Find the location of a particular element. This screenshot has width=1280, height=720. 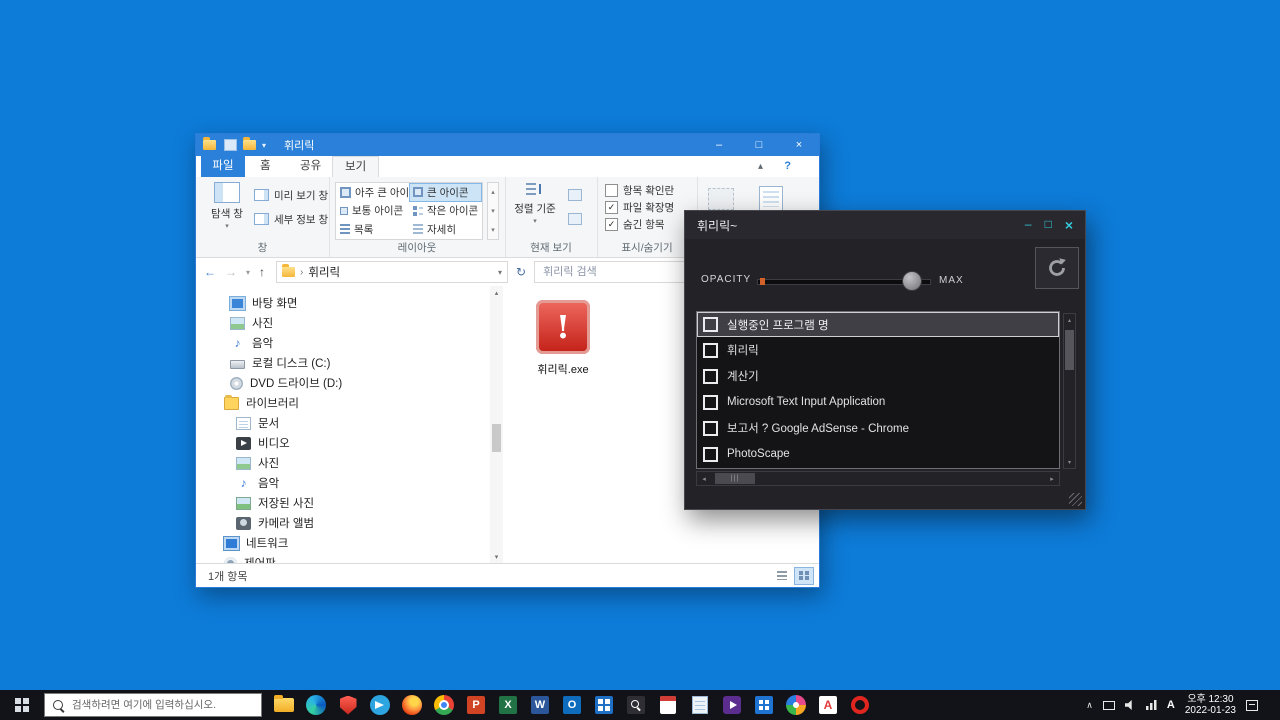

select-all-checkbox is located at coordinates (710, 324).